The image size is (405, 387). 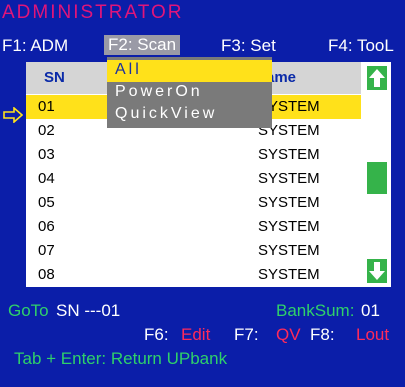 I want to click on scroll-down-button, so click(x=377, y=271).